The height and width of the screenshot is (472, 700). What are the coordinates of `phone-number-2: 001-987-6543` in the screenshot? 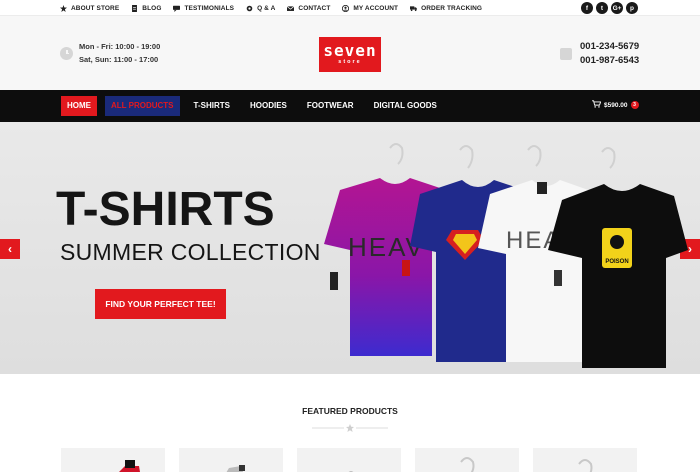 It's located at (610, 60).